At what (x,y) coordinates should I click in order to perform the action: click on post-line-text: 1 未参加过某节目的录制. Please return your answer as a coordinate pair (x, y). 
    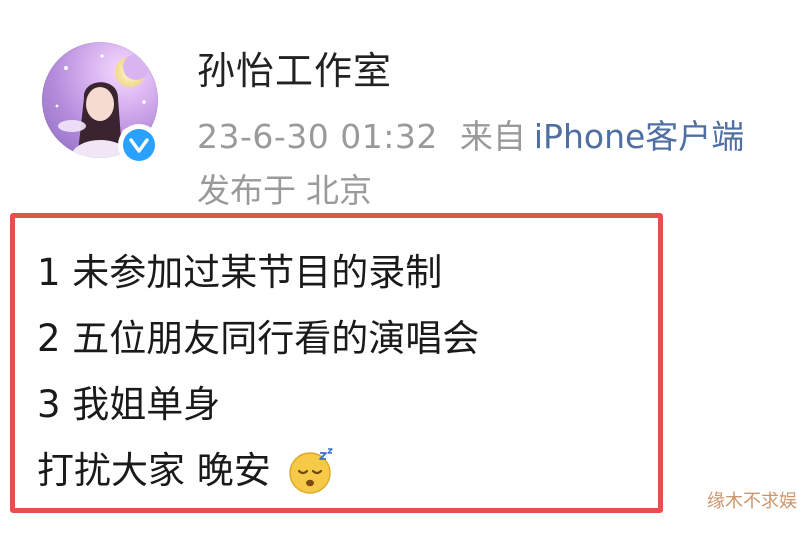
    Looking at the image, I should click on (240, 272).